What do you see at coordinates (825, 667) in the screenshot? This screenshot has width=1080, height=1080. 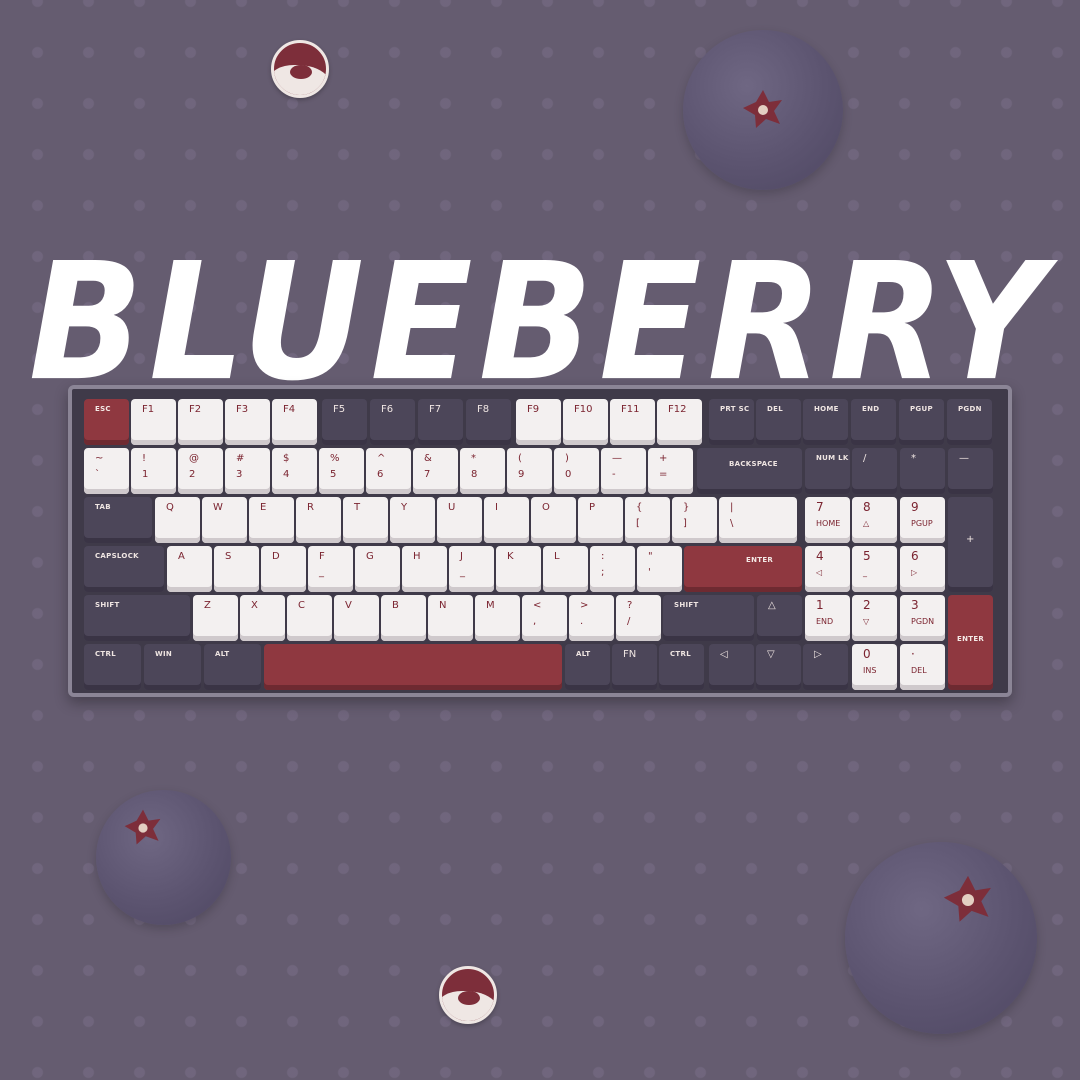 I see `key-symbol: ▷` at bounding box center [825, 667].